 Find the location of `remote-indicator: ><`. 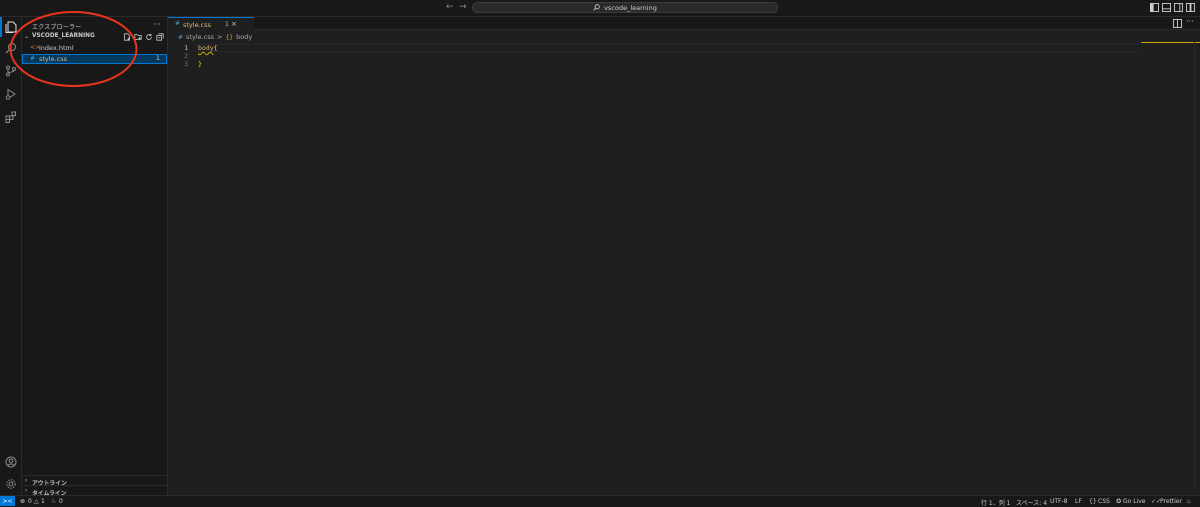

remote-indicator: >< is located at coordinates (7, 501).